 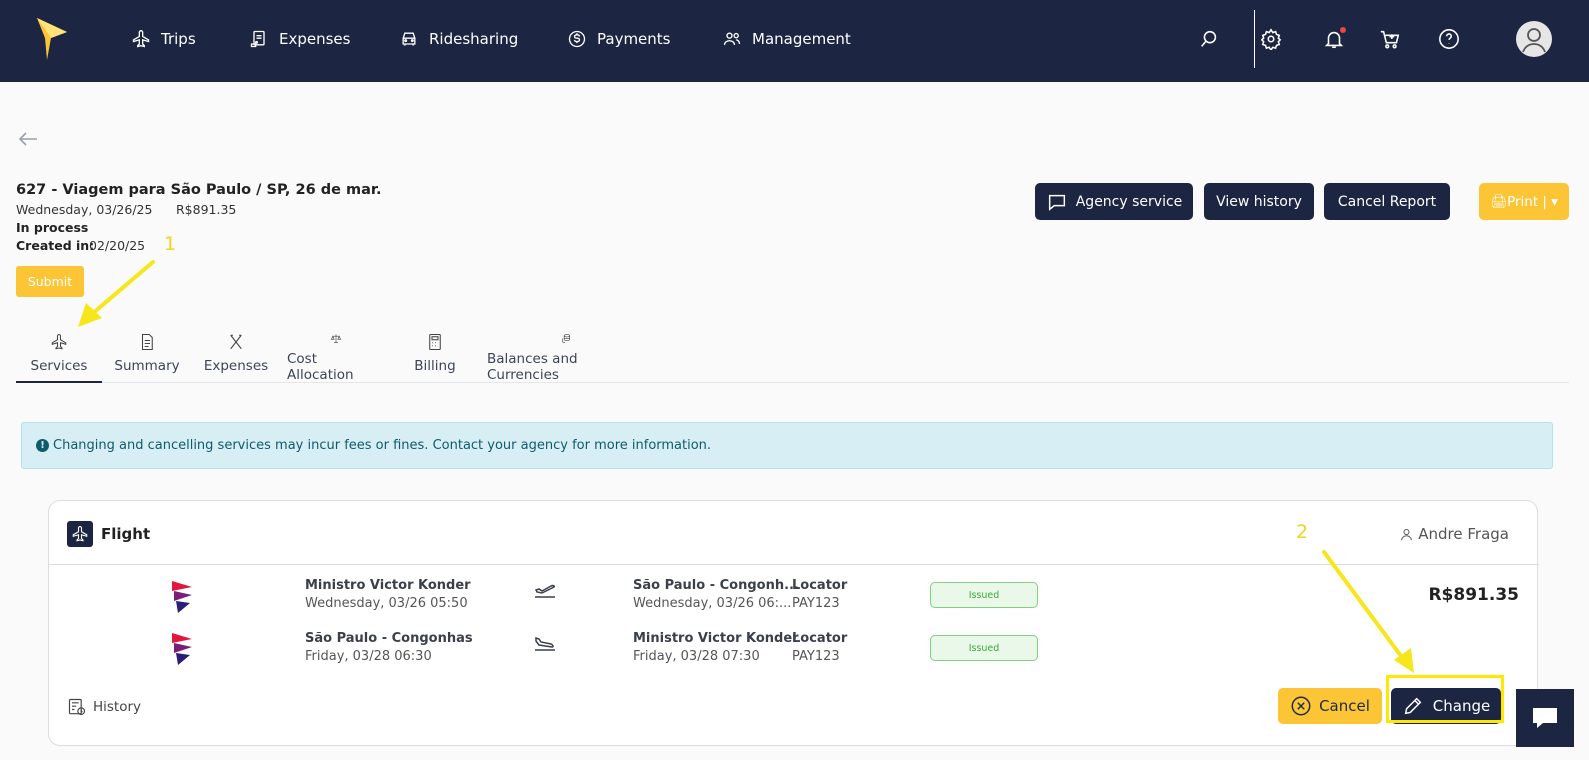 What do you see at coordinates (532, 367) in the screenshot?
I see `tab-balances-label: Balances and Currencies` at bounding box center [532, 367].